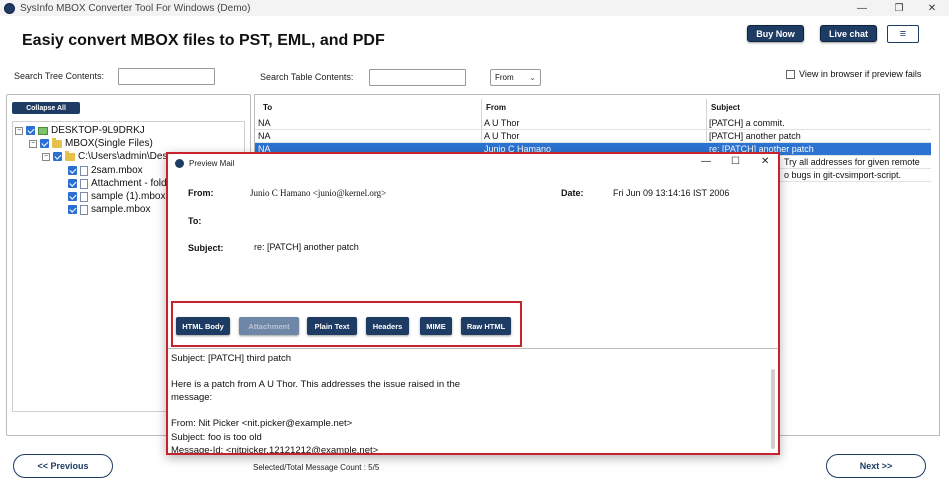 The image size is (949, 500). I want to click on tree-node-label: C:\Users\admin\Des, so click(123, 156).